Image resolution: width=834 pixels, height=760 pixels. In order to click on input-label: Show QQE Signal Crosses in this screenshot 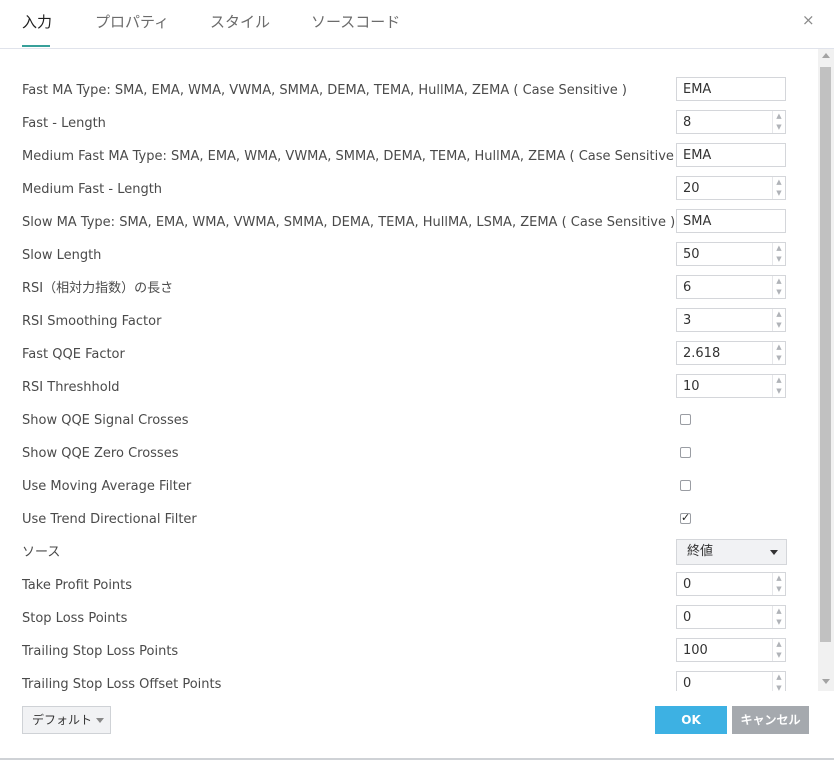, I will do `click(105, 420)`.